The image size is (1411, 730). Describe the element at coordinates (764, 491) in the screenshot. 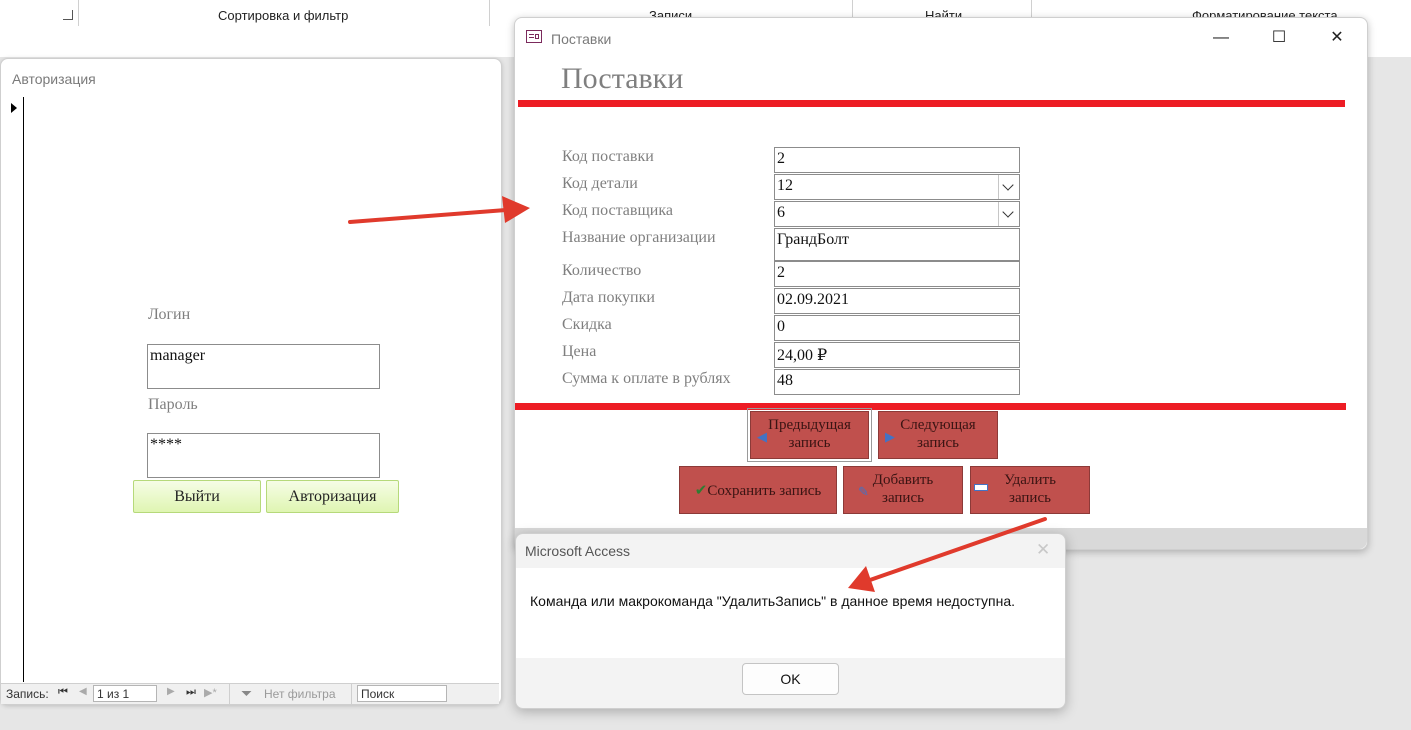

I see `save-button-label: Сохранить запись` at that location.